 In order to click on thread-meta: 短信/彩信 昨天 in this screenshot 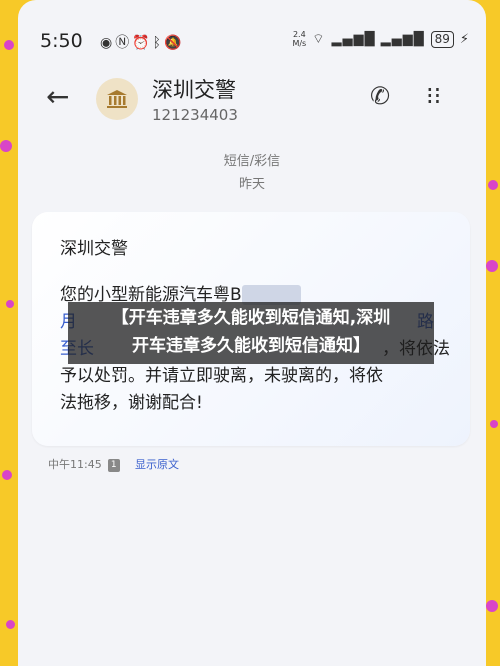, I will do `click(252, 173)`.